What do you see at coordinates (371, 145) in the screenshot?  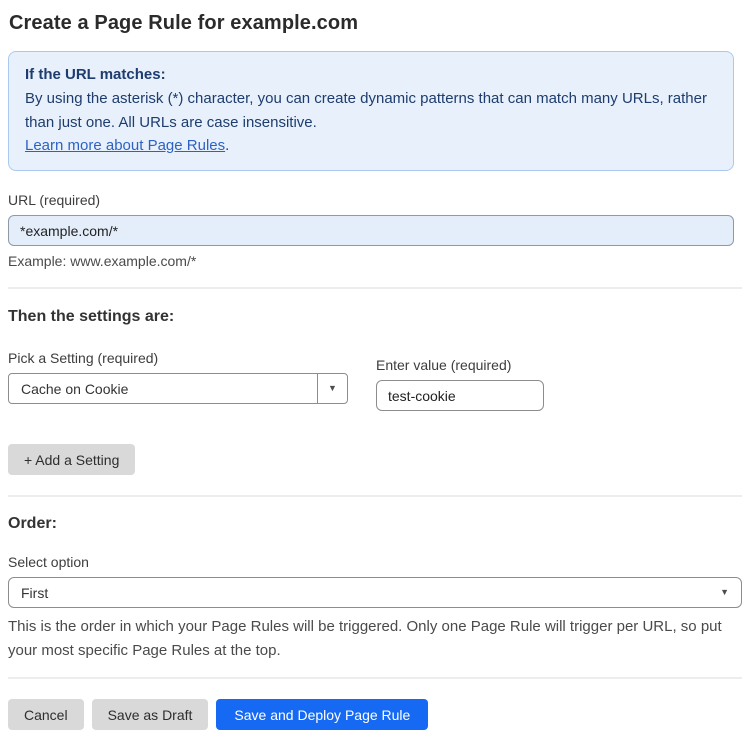 I see `info-box-link-line: Learn more about Page Rules.` at bounding box center [371, 145].